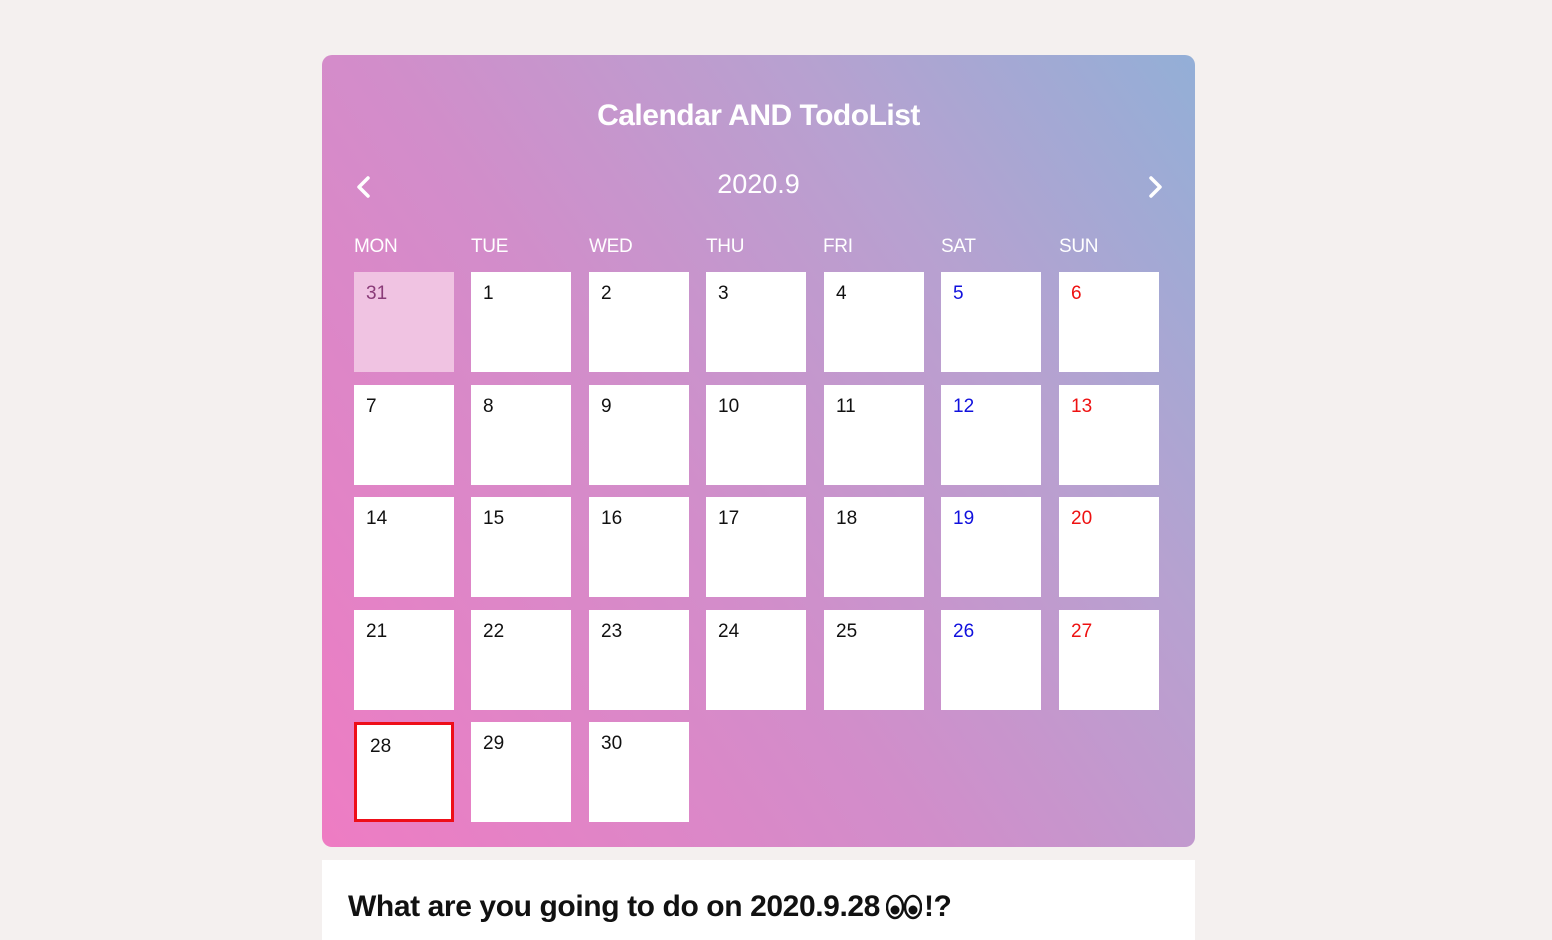 The width and height of the screenshot is (1552, 940). Describe the element at coordinates (847, 518) in the screenshot. I see `day-number: 18` at that location.